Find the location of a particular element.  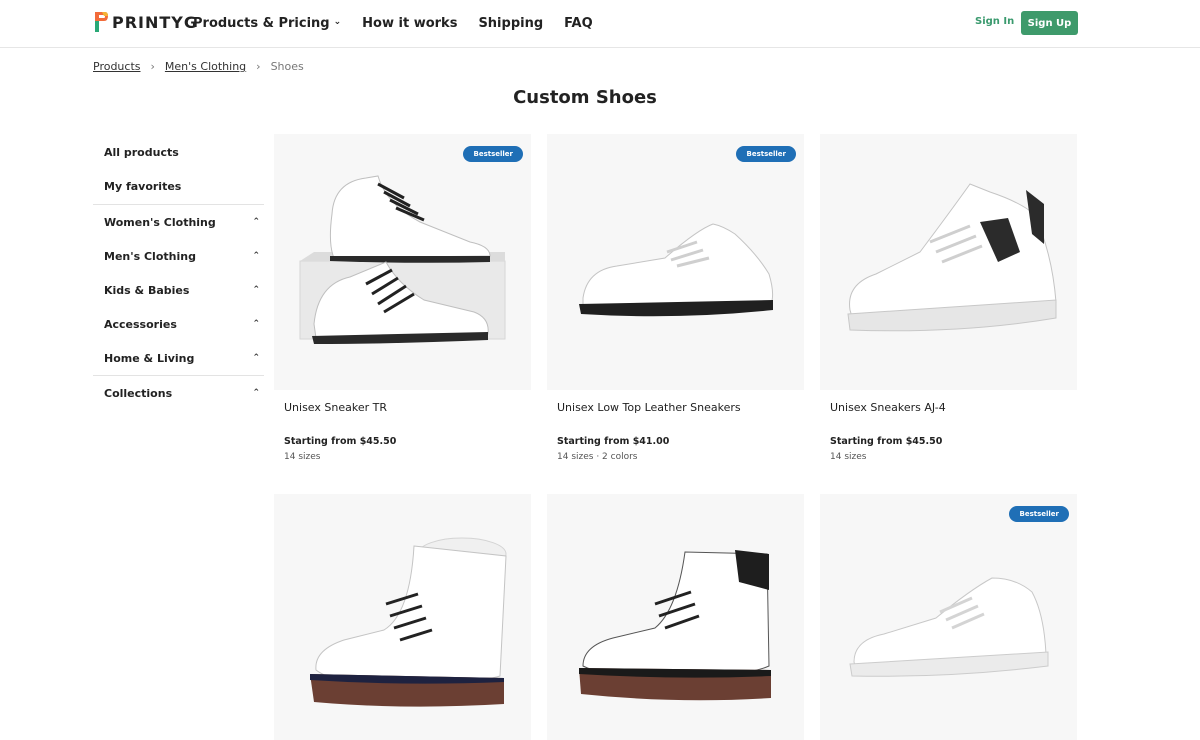

sidebar-item-womens-clothing: Women's Clothing ⌃ is located at coordinates (178, 222).